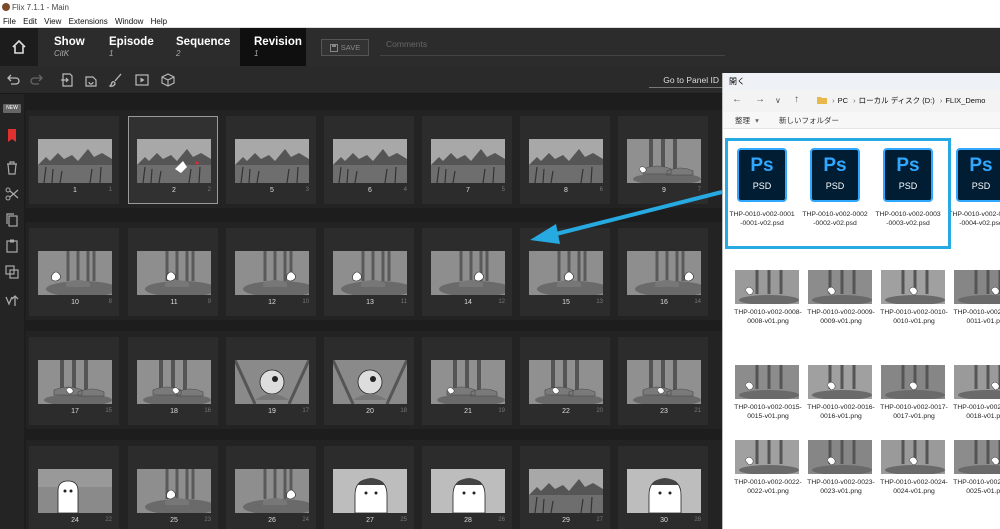  Describe the element at coordinates (12, 194) in the screenshot. I see `scissors-icon` at that location.